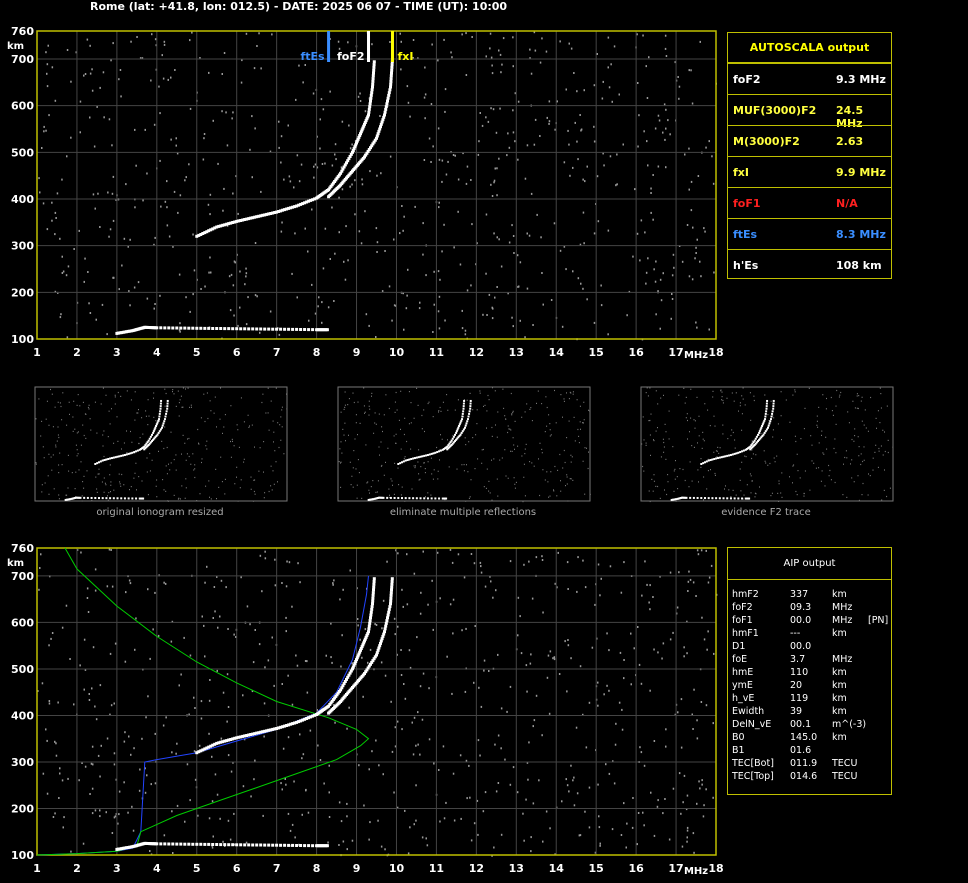  I want to click on y-tick-label: 400, so click(22, 715).